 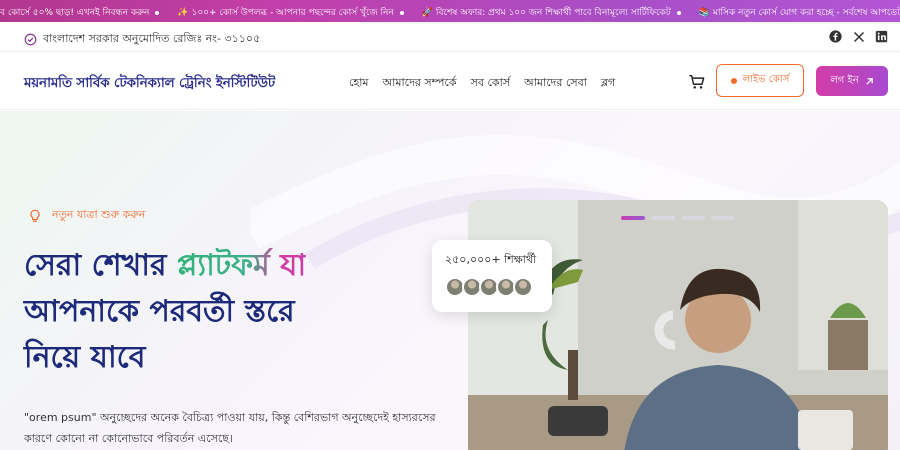 What do you see at coordinates (492, 276) in the screenshot?
I see `students-stat-card: ২৫০,০০০+ শিক্ষার্থী` at bounding box center [492, 276].